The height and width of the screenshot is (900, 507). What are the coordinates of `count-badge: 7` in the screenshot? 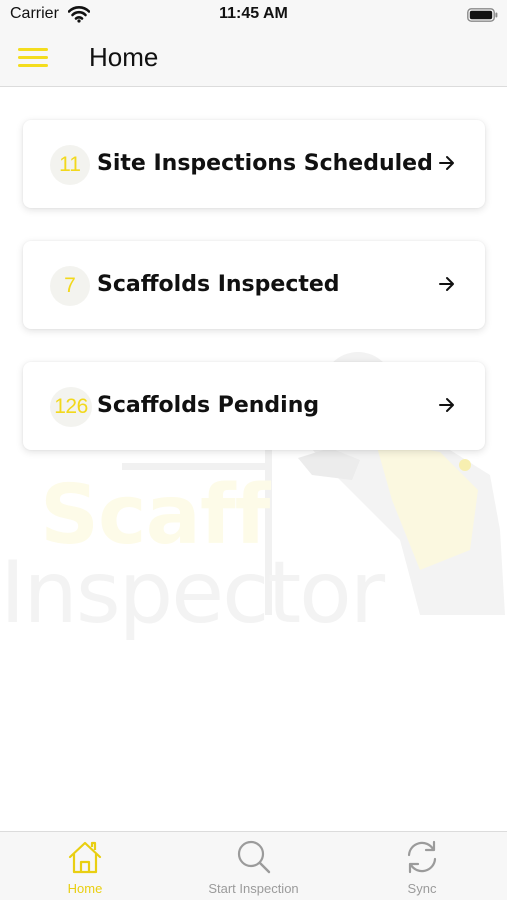 It's located at (70, 286).